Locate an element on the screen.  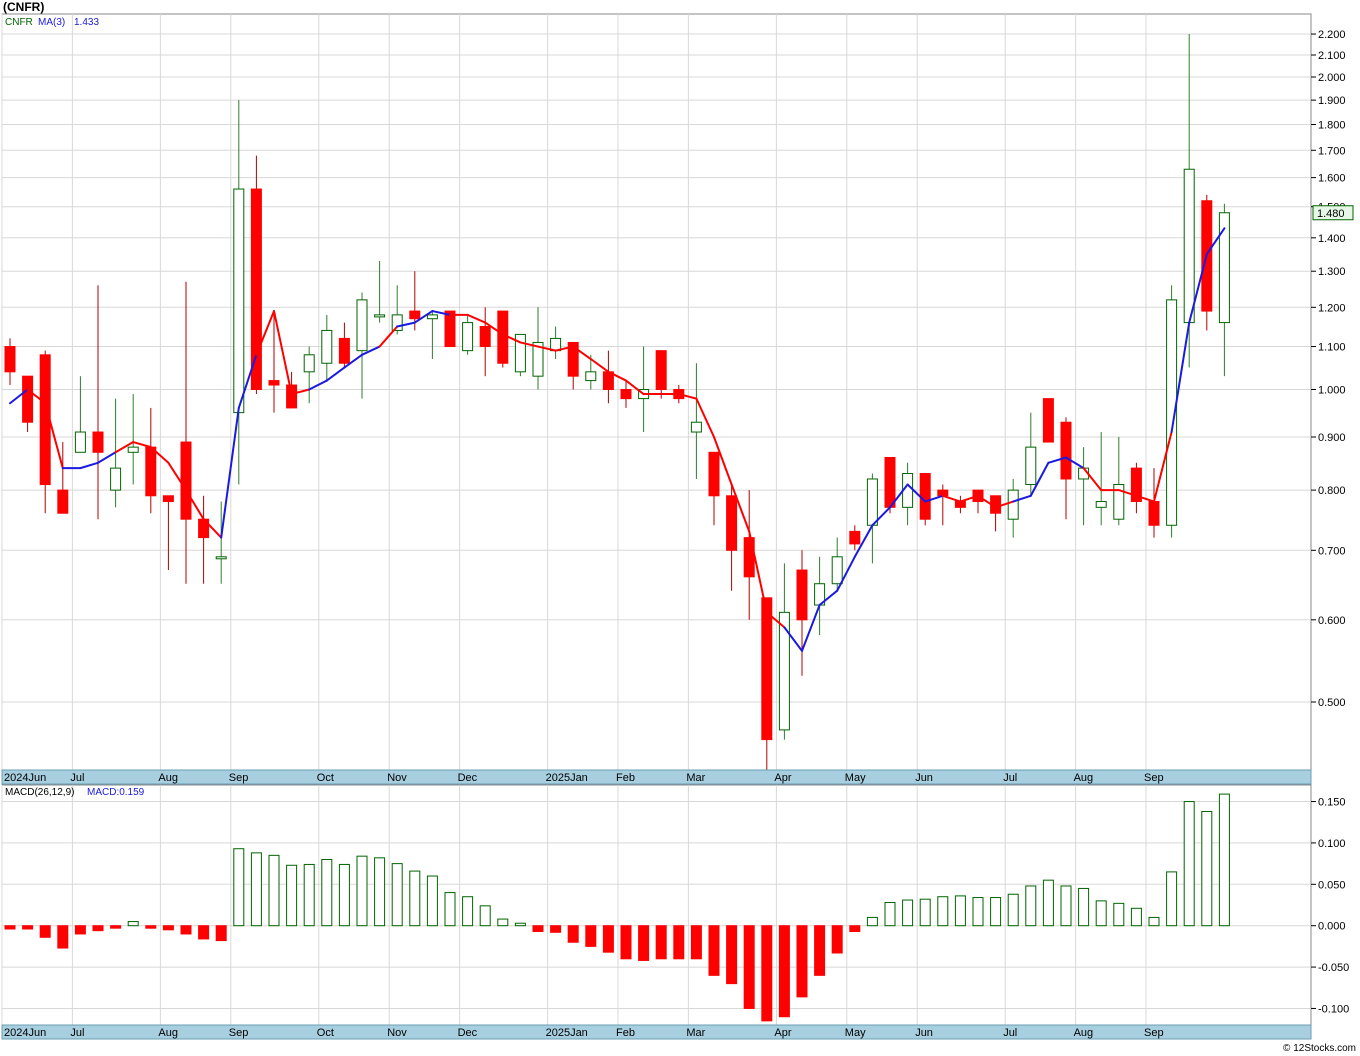
price-tick-label: 1.600 is located at coordinates (1332, 179).